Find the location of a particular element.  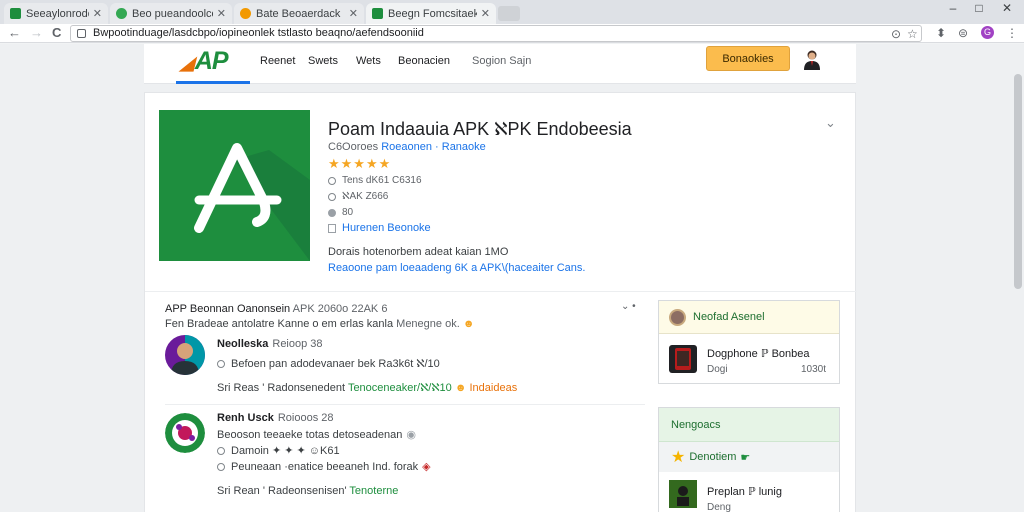

file-icon is located at coordinates (332, 228).